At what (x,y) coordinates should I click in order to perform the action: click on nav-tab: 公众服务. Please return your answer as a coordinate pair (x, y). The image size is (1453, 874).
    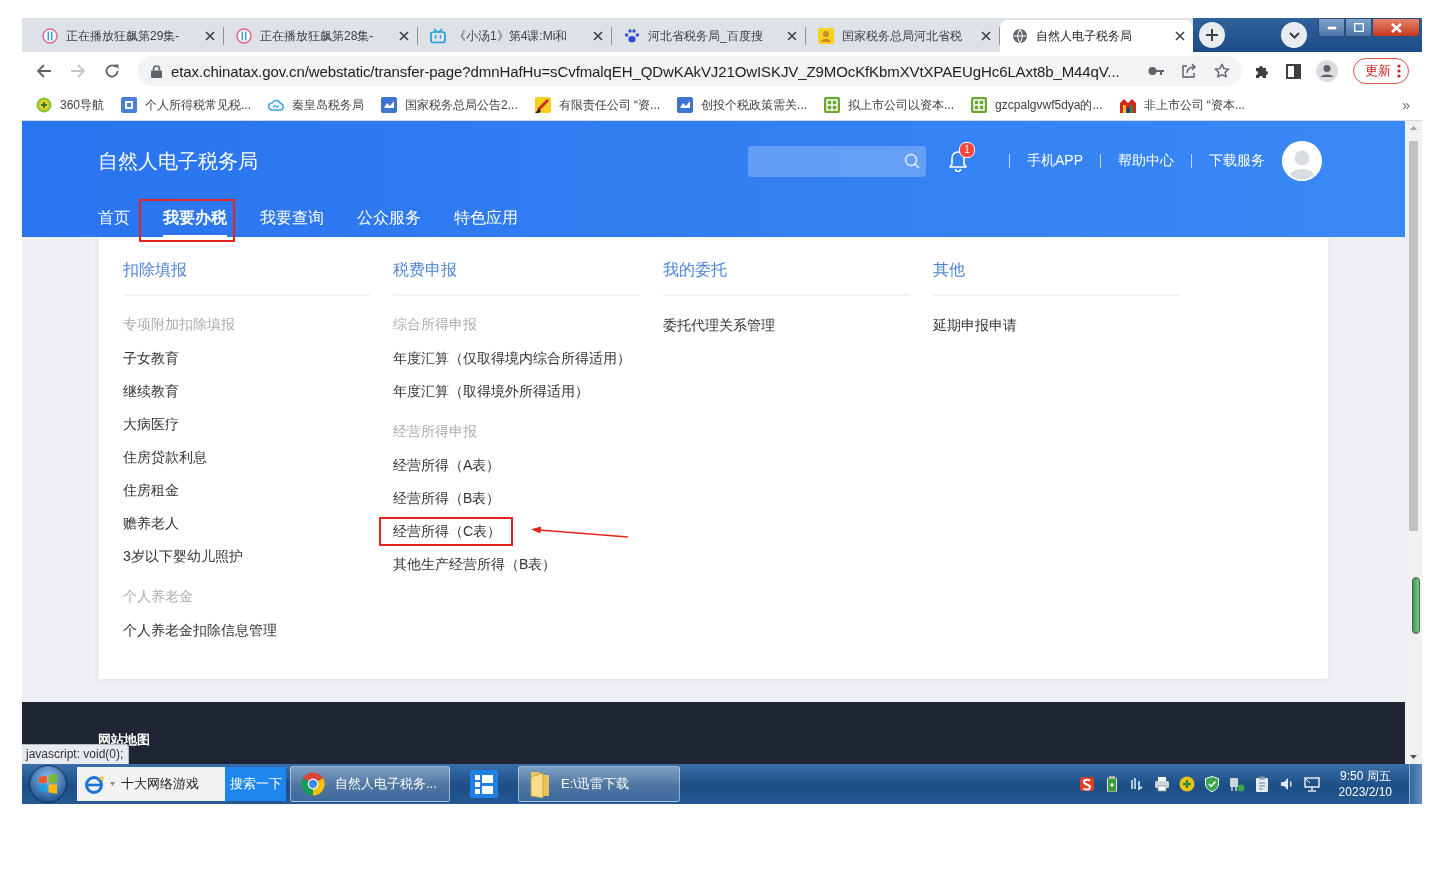
    Looking at the image, I should click on (389, 219).